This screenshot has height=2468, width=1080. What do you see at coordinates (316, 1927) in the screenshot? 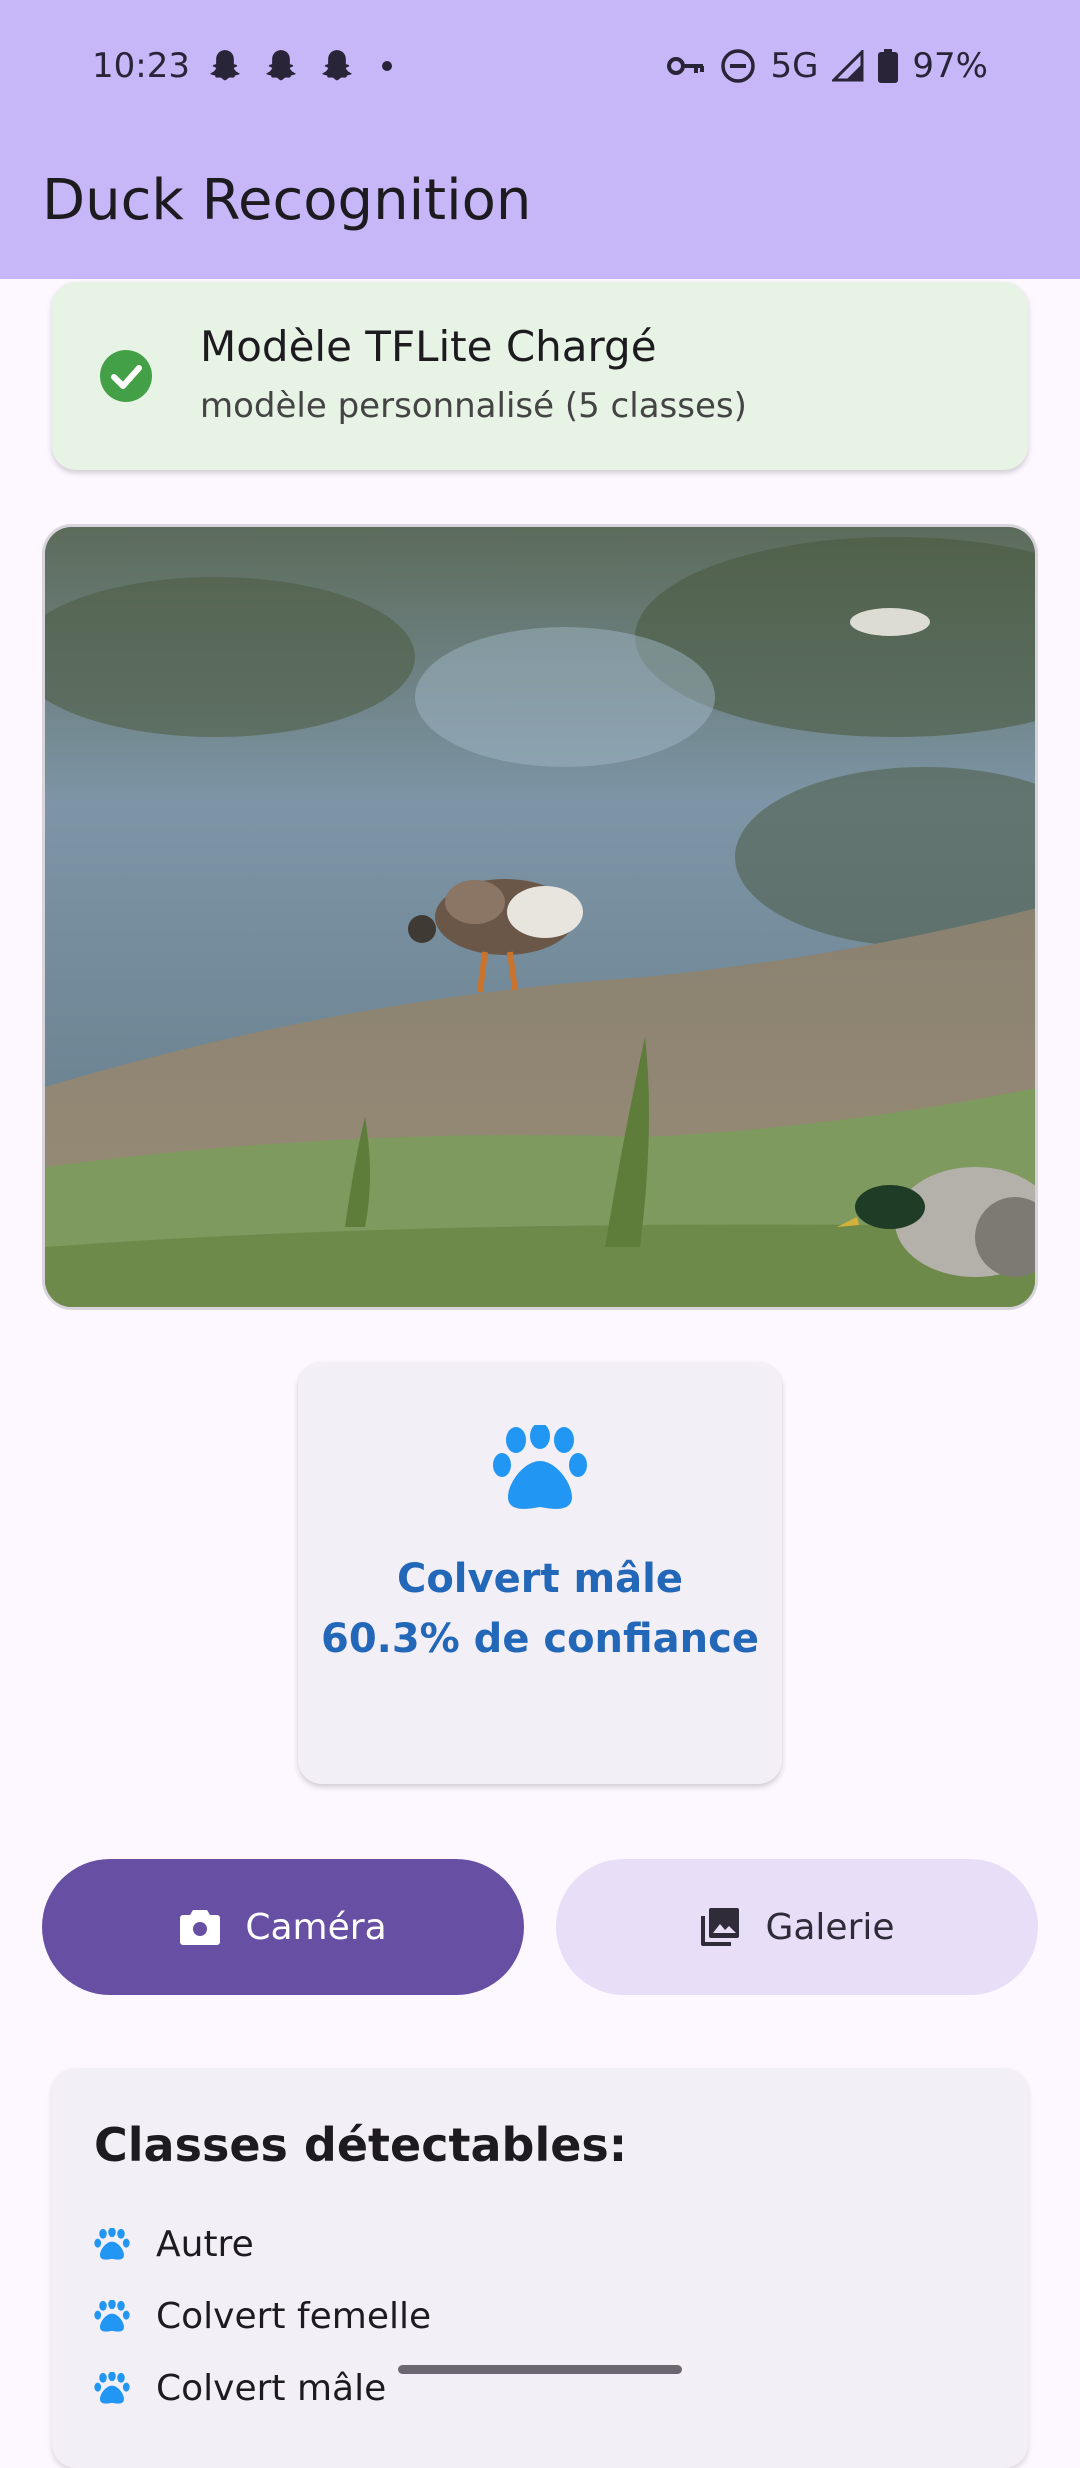
I see `camera-button-label: Caméra` at bounding box center [316, 1927].